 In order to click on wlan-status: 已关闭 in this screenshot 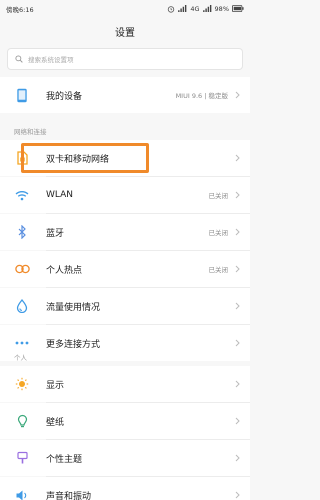, I will do `click(218, 196)`.